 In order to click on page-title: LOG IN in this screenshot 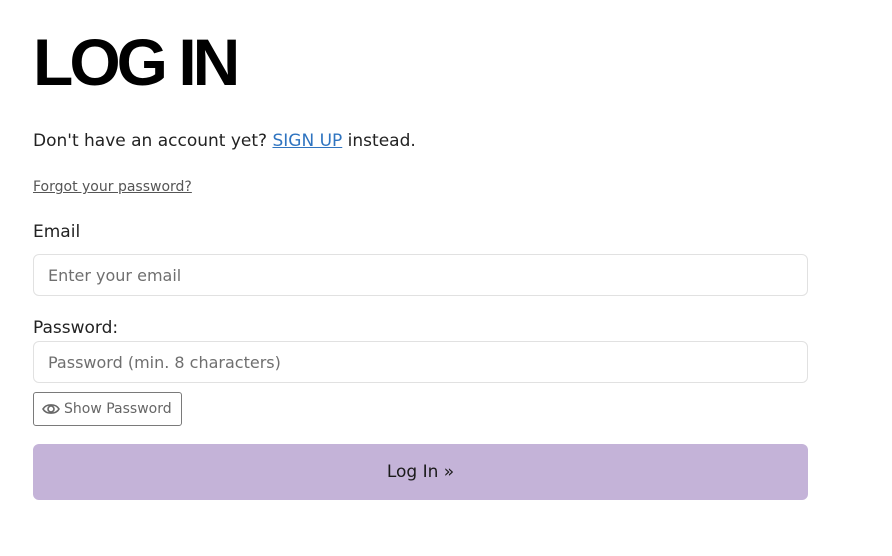, I will do `click(136, 62)`.